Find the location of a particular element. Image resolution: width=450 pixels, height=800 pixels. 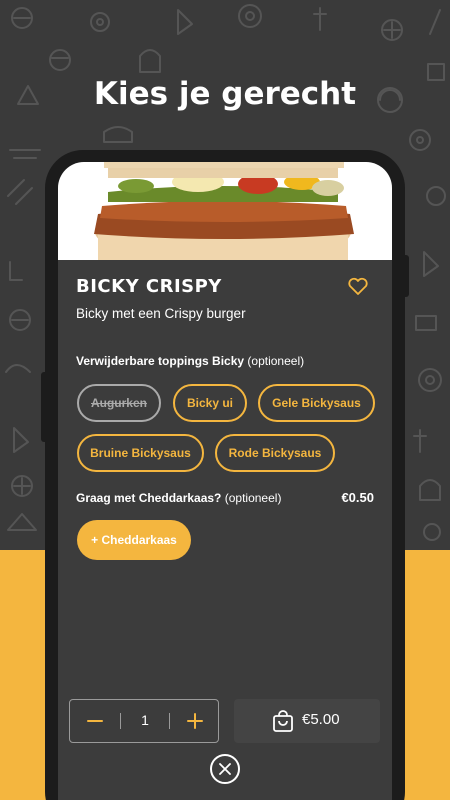

add-to-cart-button: €5.00 is located at coordinates (307, 721).